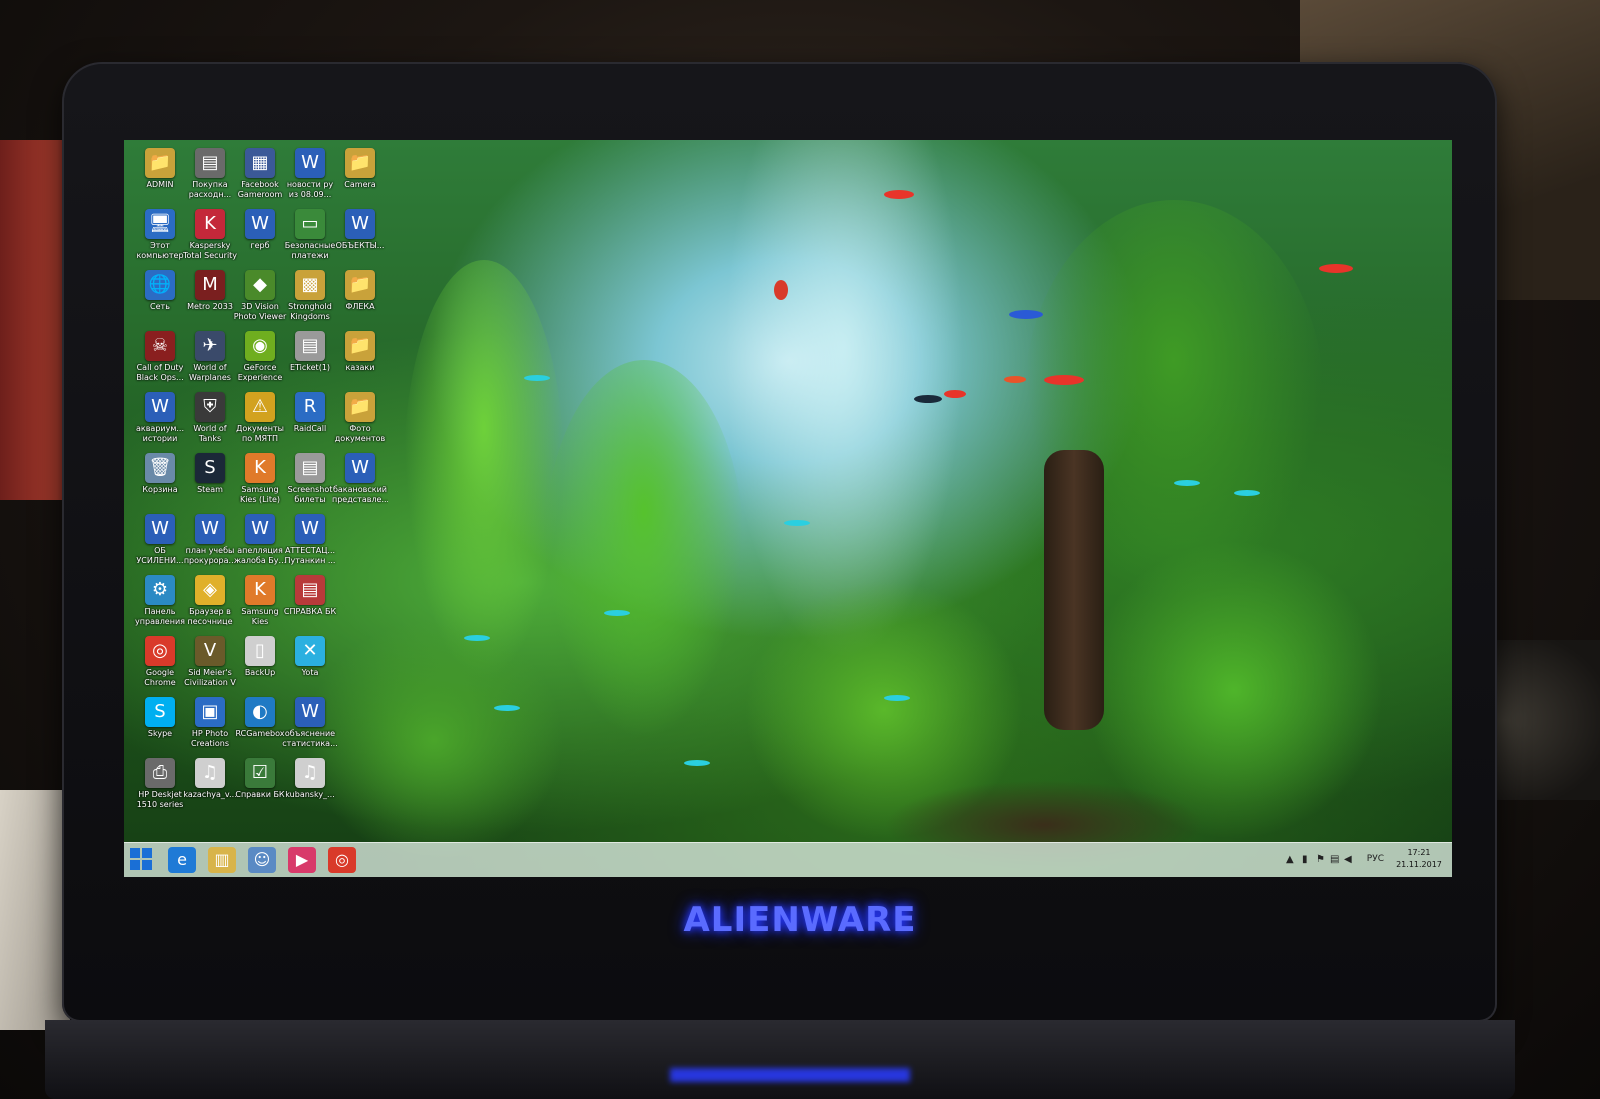 This screenshot has width=1600, height=1099. I want to click on desktop-icon: K Kaspersky Total Security, so click(210, 235).